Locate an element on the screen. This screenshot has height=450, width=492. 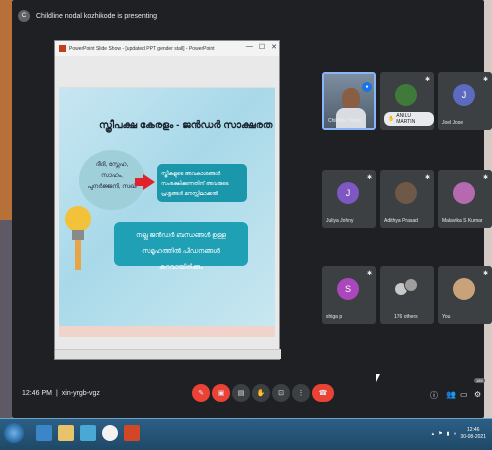
participant-tile-anilu: ✱ ✋ ANILU MARTIN is located at coordinates (407, 101).